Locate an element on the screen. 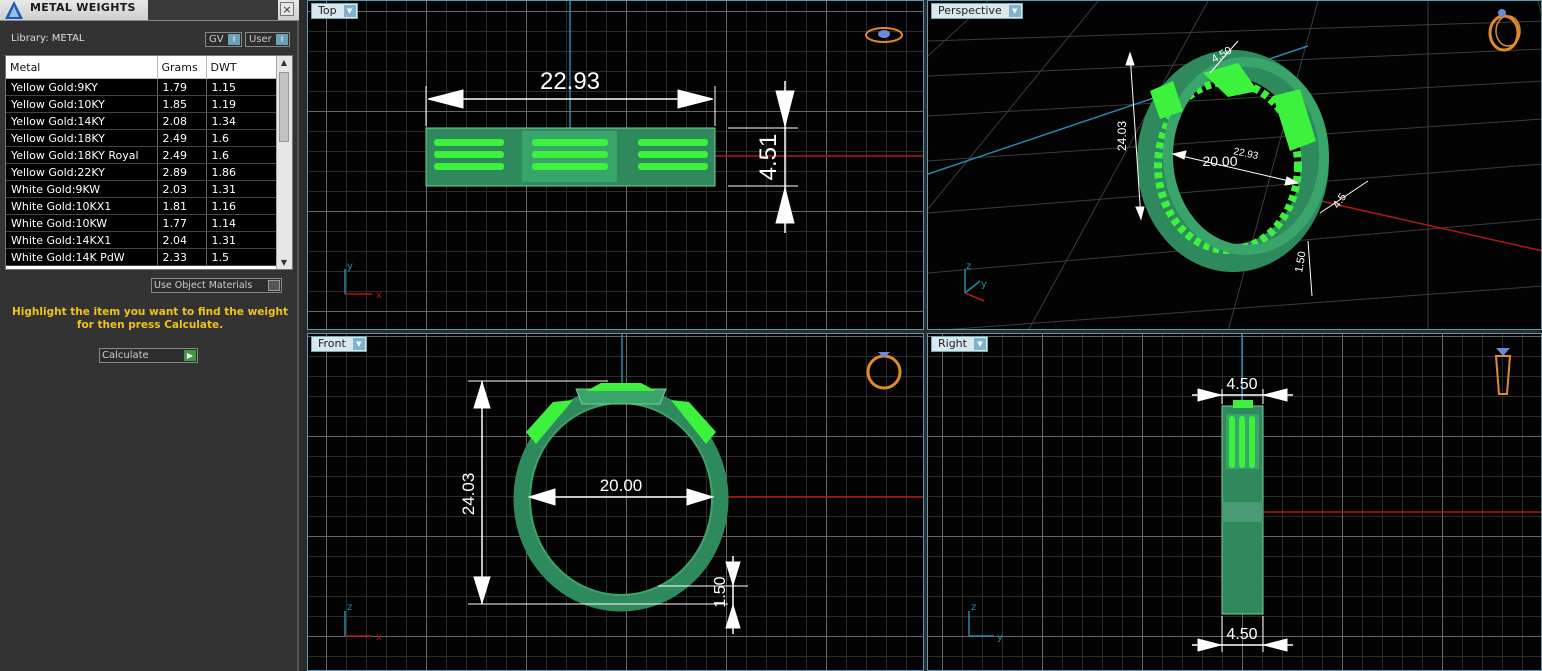  use-object-materials-checkbox: Use Object Materials is located at coordinates (216, 285).